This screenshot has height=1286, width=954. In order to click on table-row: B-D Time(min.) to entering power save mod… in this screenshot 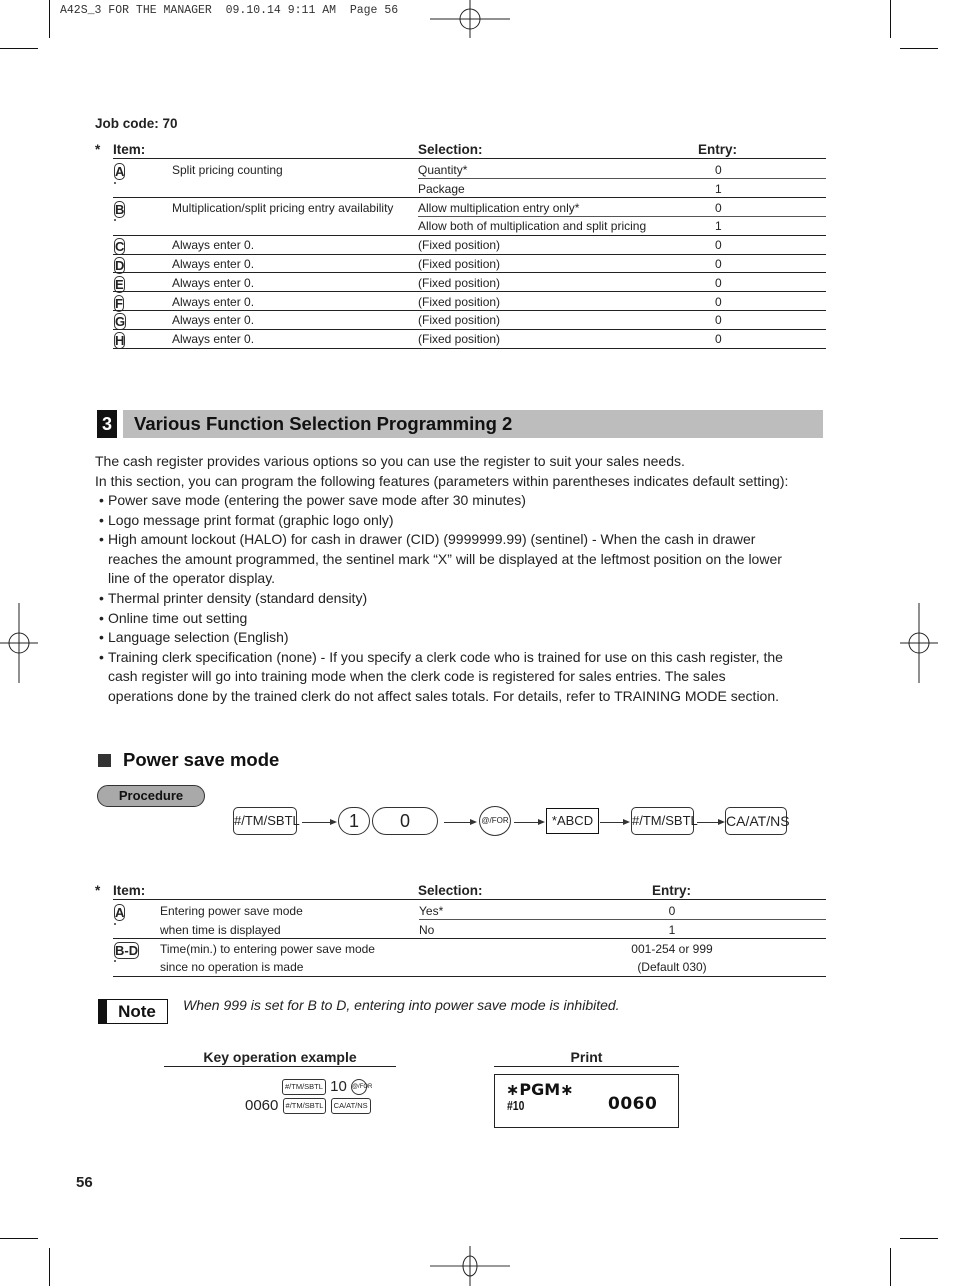, I will do `click(460, 949)`.